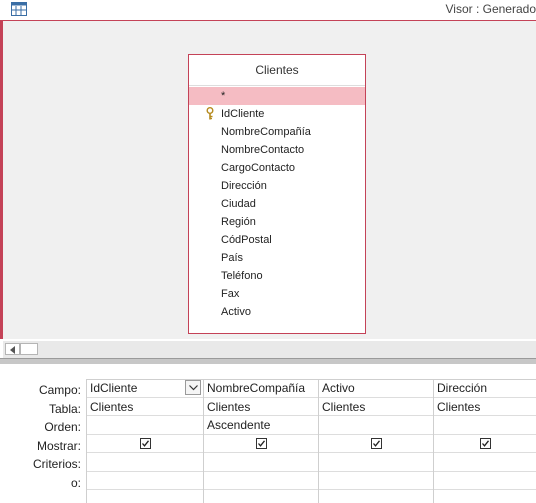 This screenshot has width=536, height=503. I want to click on title-bar: Visor : Generado, so click(268, 10).